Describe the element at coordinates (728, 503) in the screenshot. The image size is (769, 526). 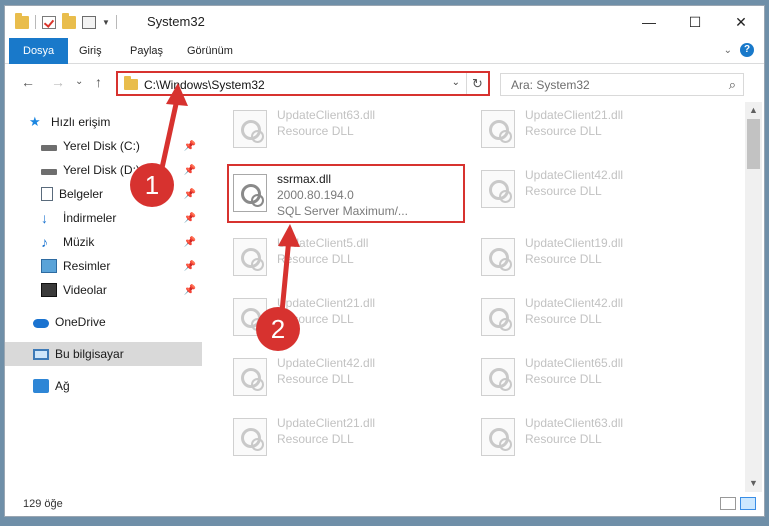
I see `details-view-icon` at that location.